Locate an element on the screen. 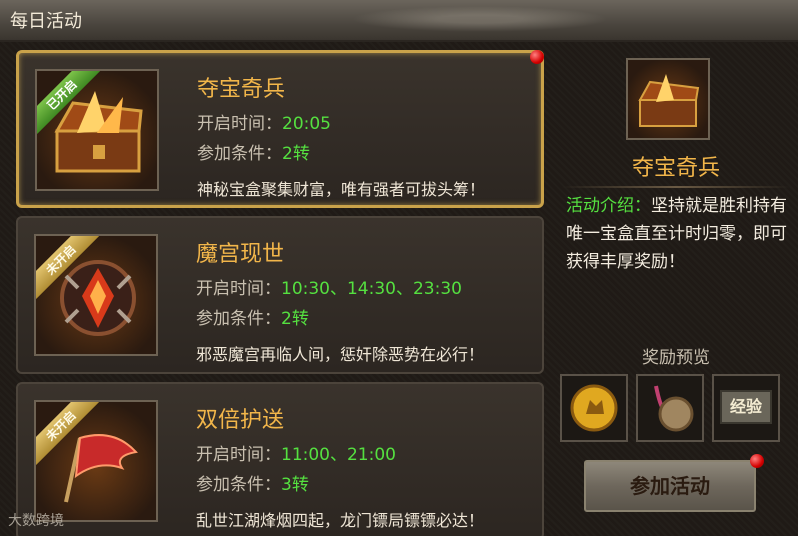  experience-icon: 经验 is located at coordinates (746, 407).